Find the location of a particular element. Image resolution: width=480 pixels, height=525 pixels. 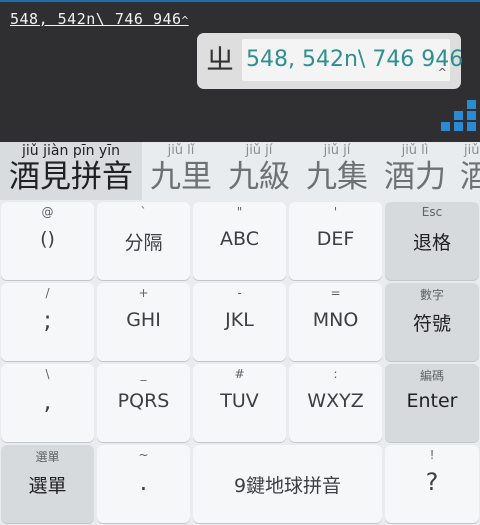

key-hint: @ is located at coordinates (47, 212).